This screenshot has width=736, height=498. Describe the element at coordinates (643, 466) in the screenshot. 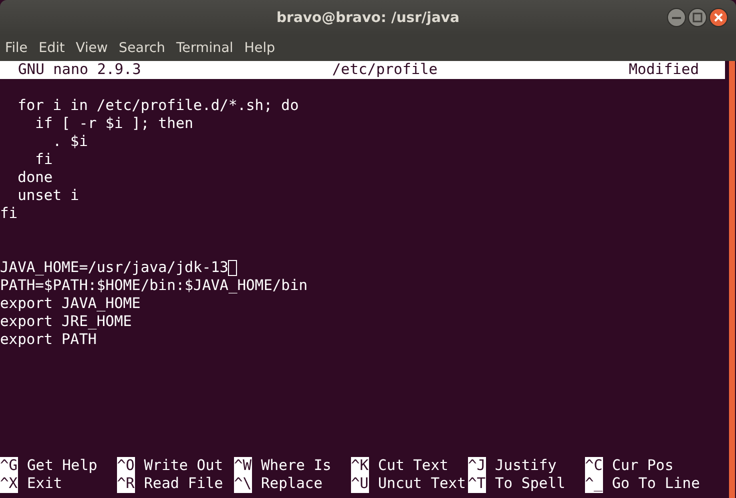

I see `shortcut-label: Cur Pos` at that location.